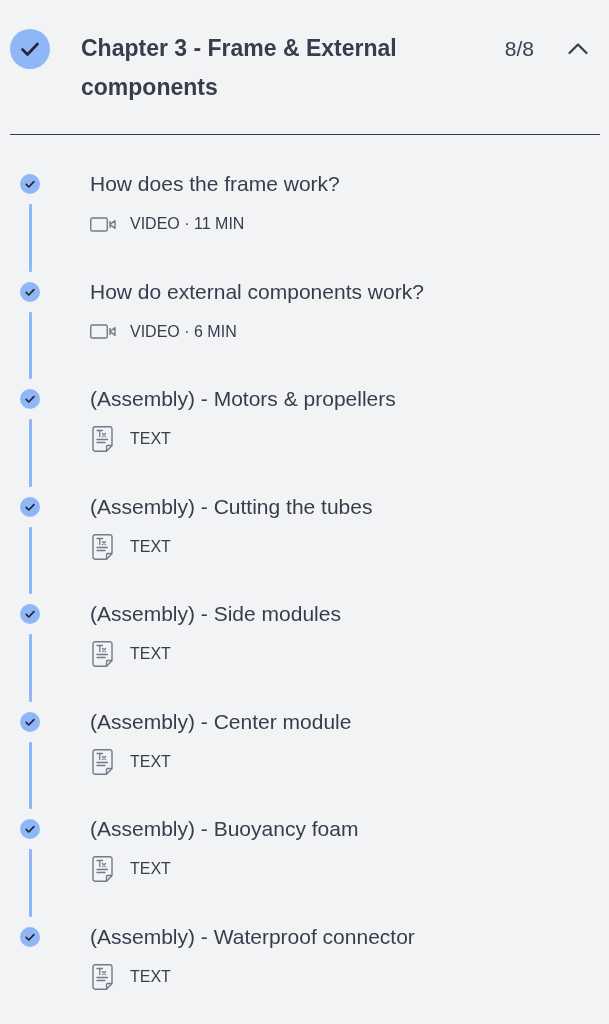 The height and width of the screenshot is (1024, 609). Describe the element at coordinates (183, 331) in the screenshot. I see `lesson-meta: VIDEO · 6 MIN` at that location.